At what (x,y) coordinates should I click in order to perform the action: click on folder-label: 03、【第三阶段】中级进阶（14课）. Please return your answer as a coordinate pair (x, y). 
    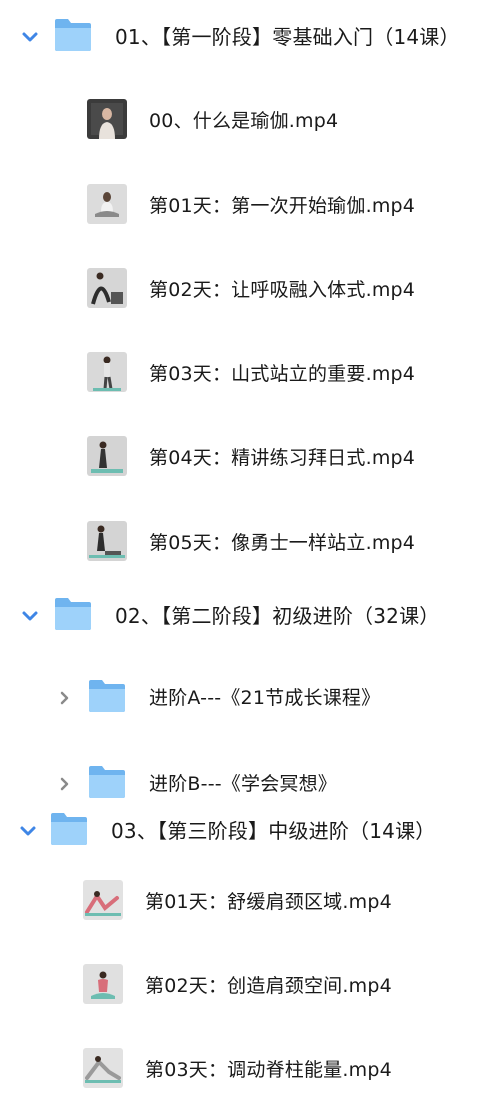
    Looking at the image, I should click on (273, 831).